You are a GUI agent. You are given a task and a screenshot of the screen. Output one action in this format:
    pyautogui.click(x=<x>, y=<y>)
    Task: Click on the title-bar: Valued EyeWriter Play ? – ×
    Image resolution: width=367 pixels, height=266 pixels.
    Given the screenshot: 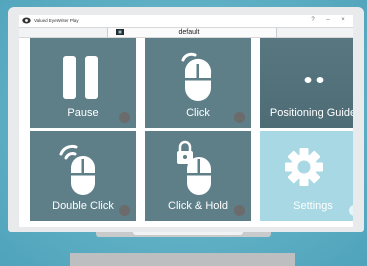 What is the action you would take?
    pyautogui.click(x=186, y=21)
    